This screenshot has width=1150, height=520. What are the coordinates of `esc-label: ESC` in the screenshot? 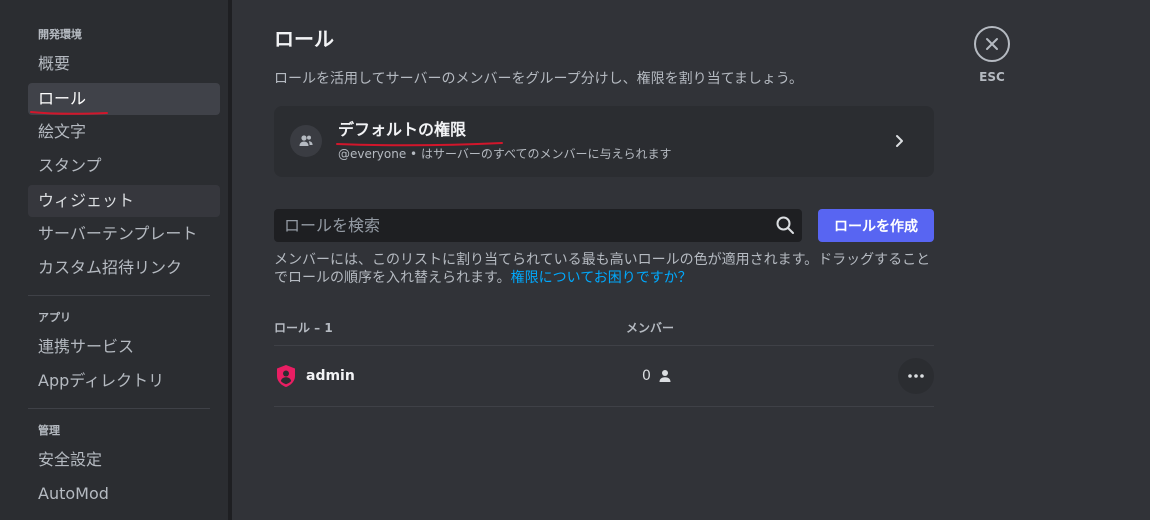 It's located at (992, 77).